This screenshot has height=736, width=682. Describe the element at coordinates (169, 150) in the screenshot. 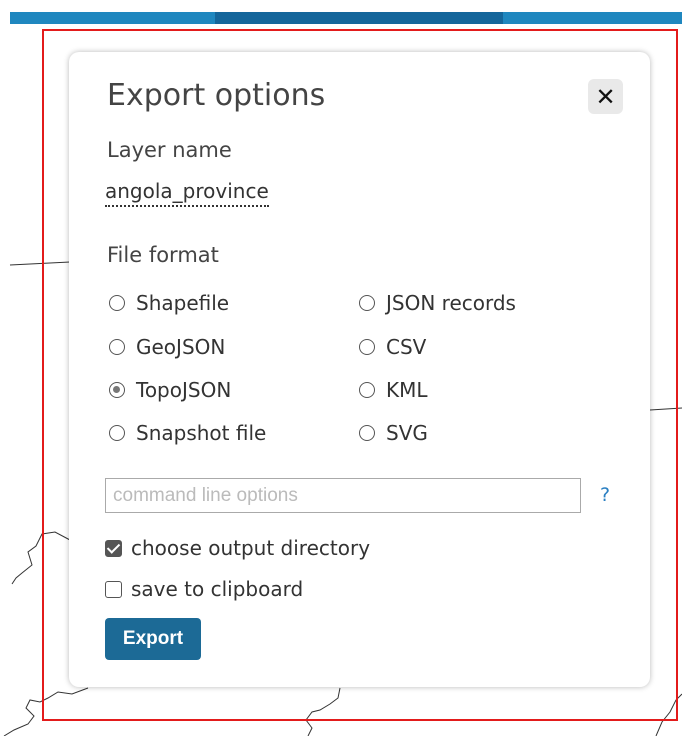

I see `layer-name-label: Layer name` at that location.